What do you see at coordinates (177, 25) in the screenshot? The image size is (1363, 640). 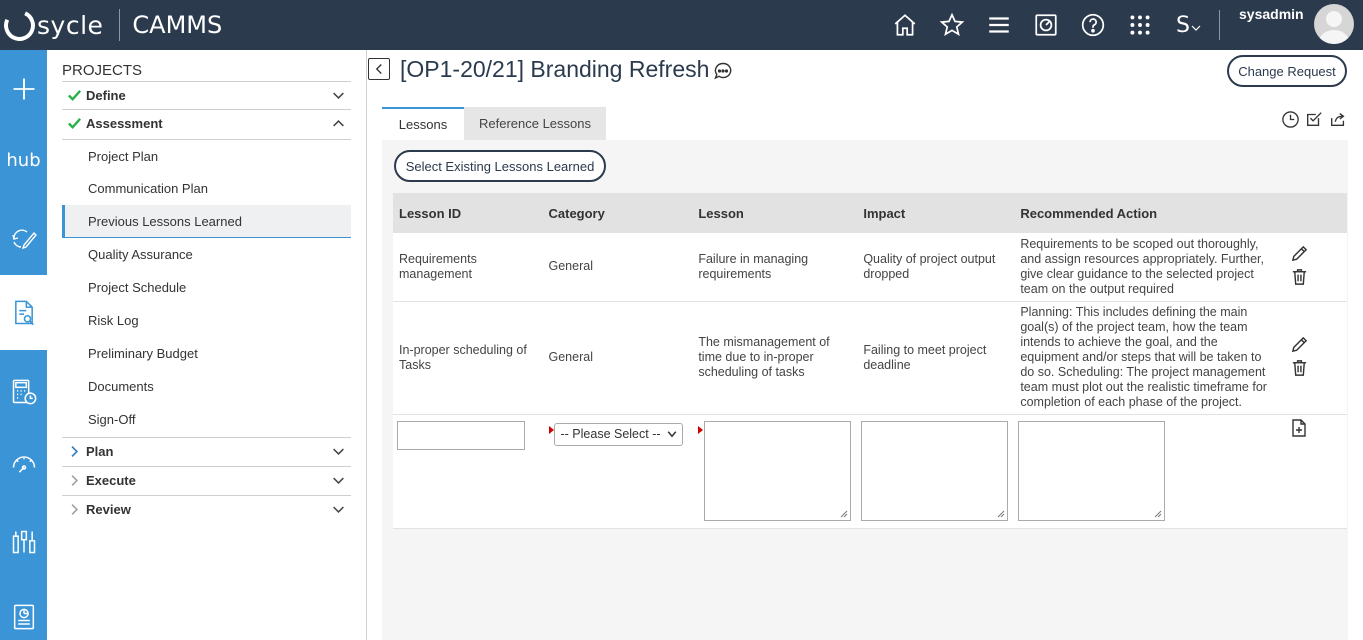 I see `app-name: CAMMS` at bounding box center [177, 25].